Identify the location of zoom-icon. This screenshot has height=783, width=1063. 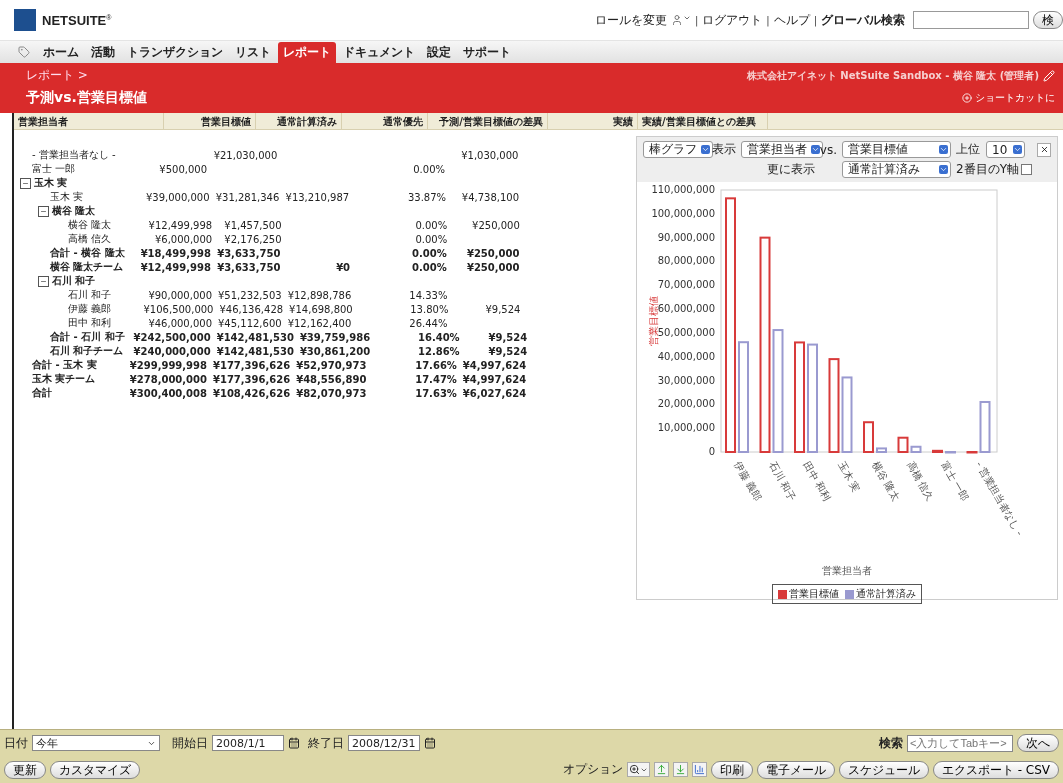
(638, 770).